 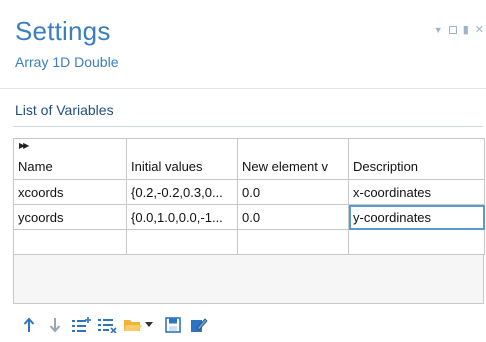 What do you see at coordinates (293, 159) in the screenshot?
I see `column-header-new-element: New element v` at bounding box center [293, 159].